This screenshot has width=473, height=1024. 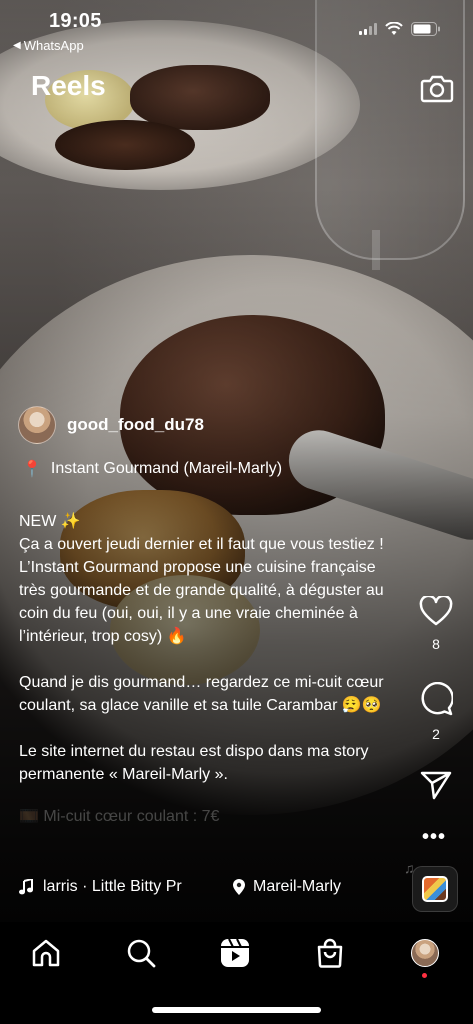 I want to click on caption-line-new: NEW ✨, so click(x=50, y=521).